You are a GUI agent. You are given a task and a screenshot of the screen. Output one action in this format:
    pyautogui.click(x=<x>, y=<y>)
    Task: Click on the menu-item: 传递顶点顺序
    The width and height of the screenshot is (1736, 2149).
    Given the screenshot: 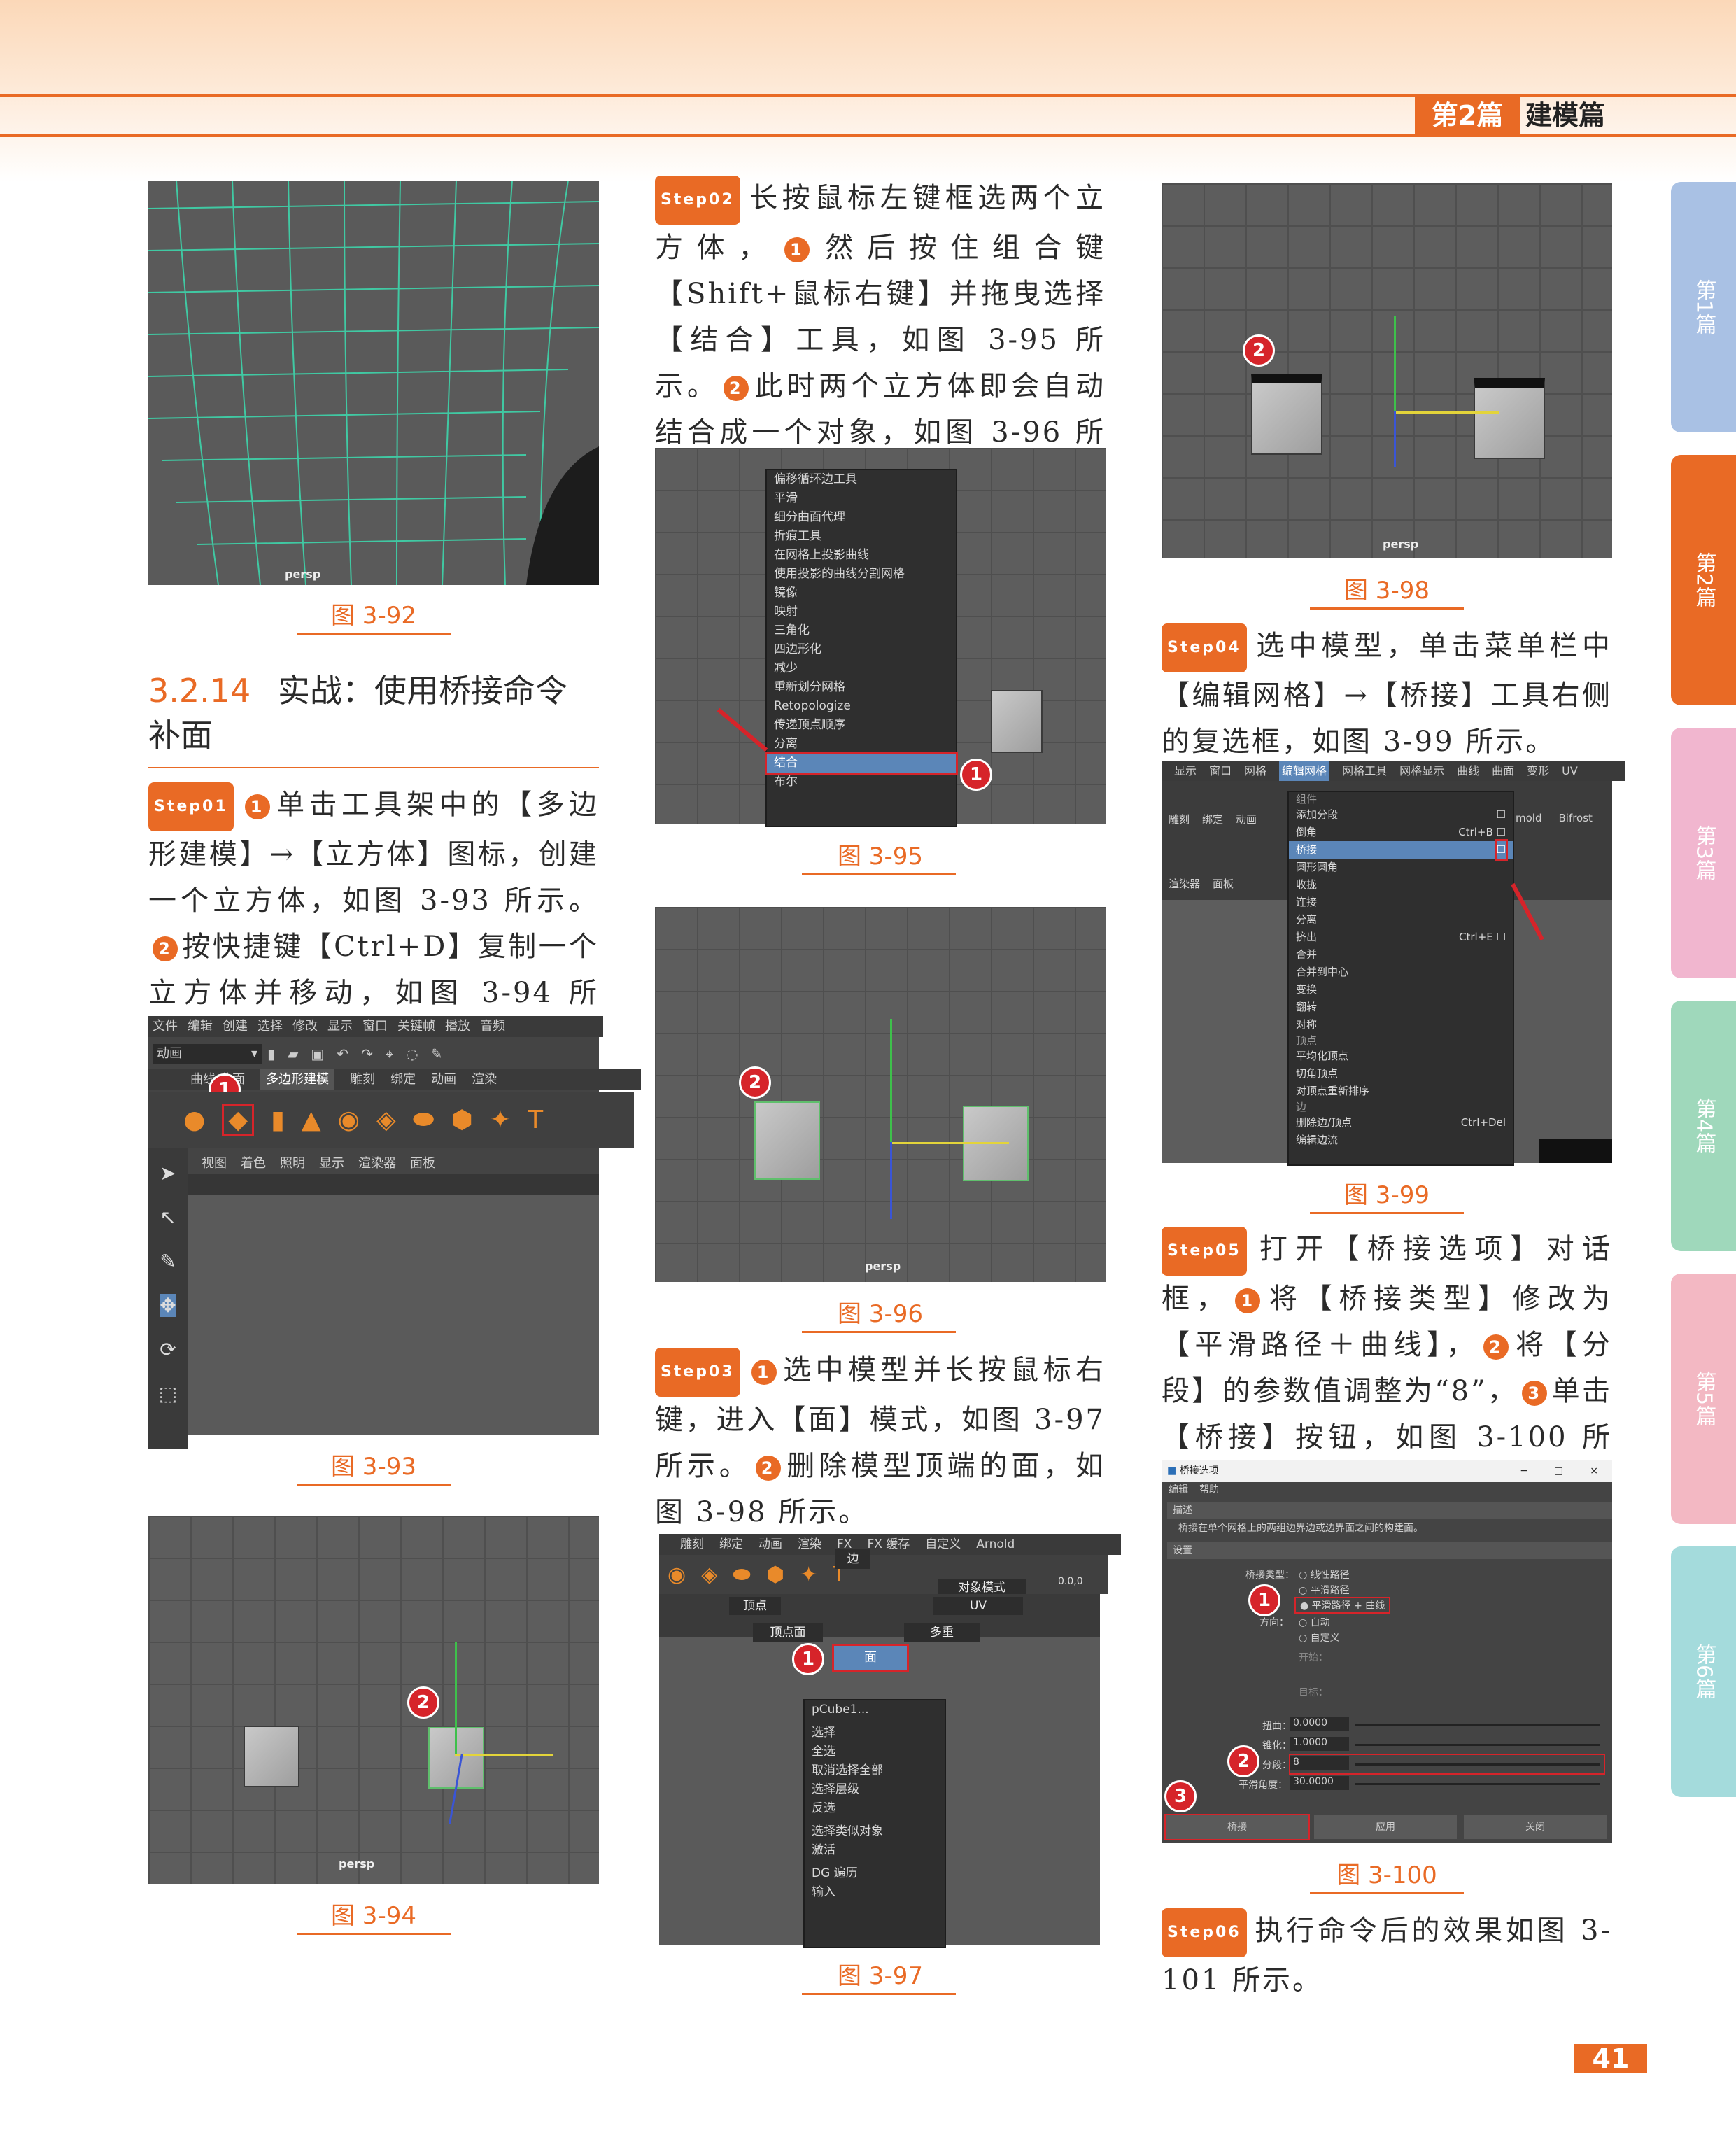 What is the action you would take?
    pyautogui.click(x=861, y=725)
    